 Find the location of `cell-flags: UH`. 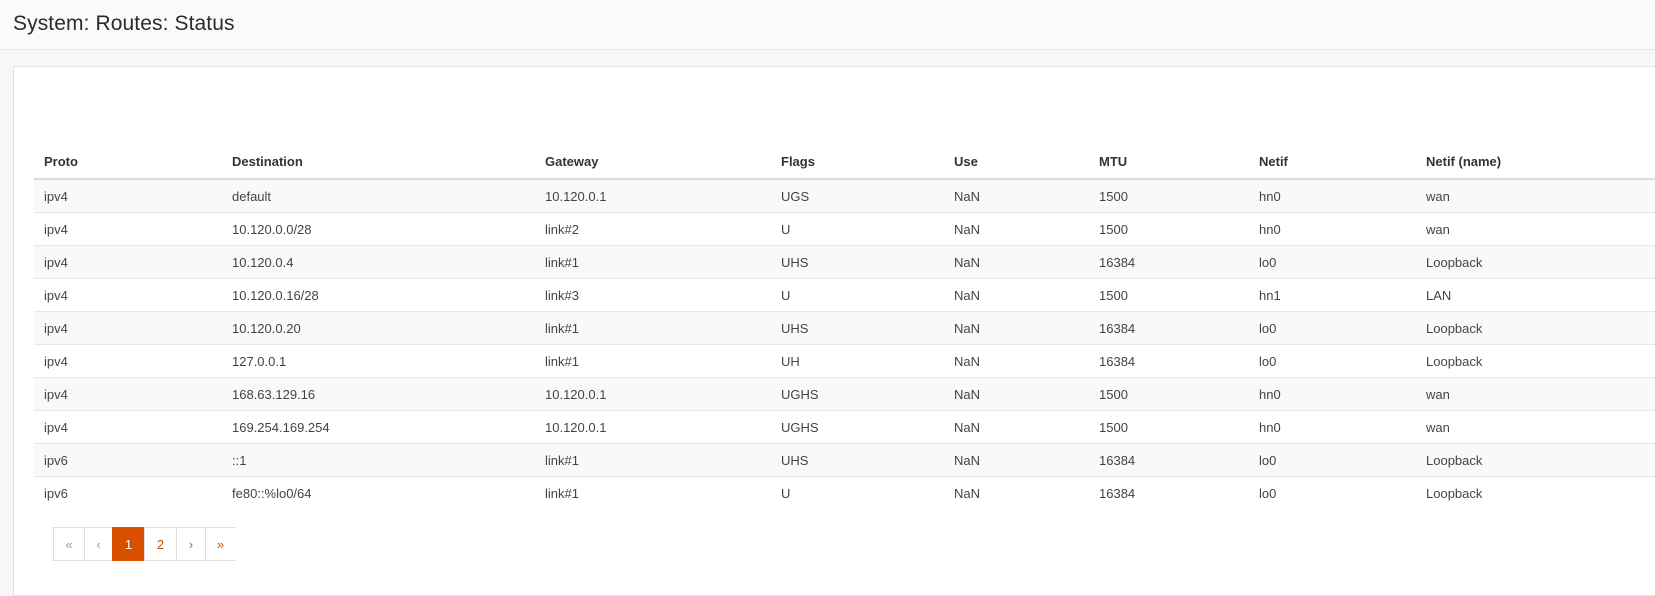

cell-flags: UH is located at coordinates (857, 361).